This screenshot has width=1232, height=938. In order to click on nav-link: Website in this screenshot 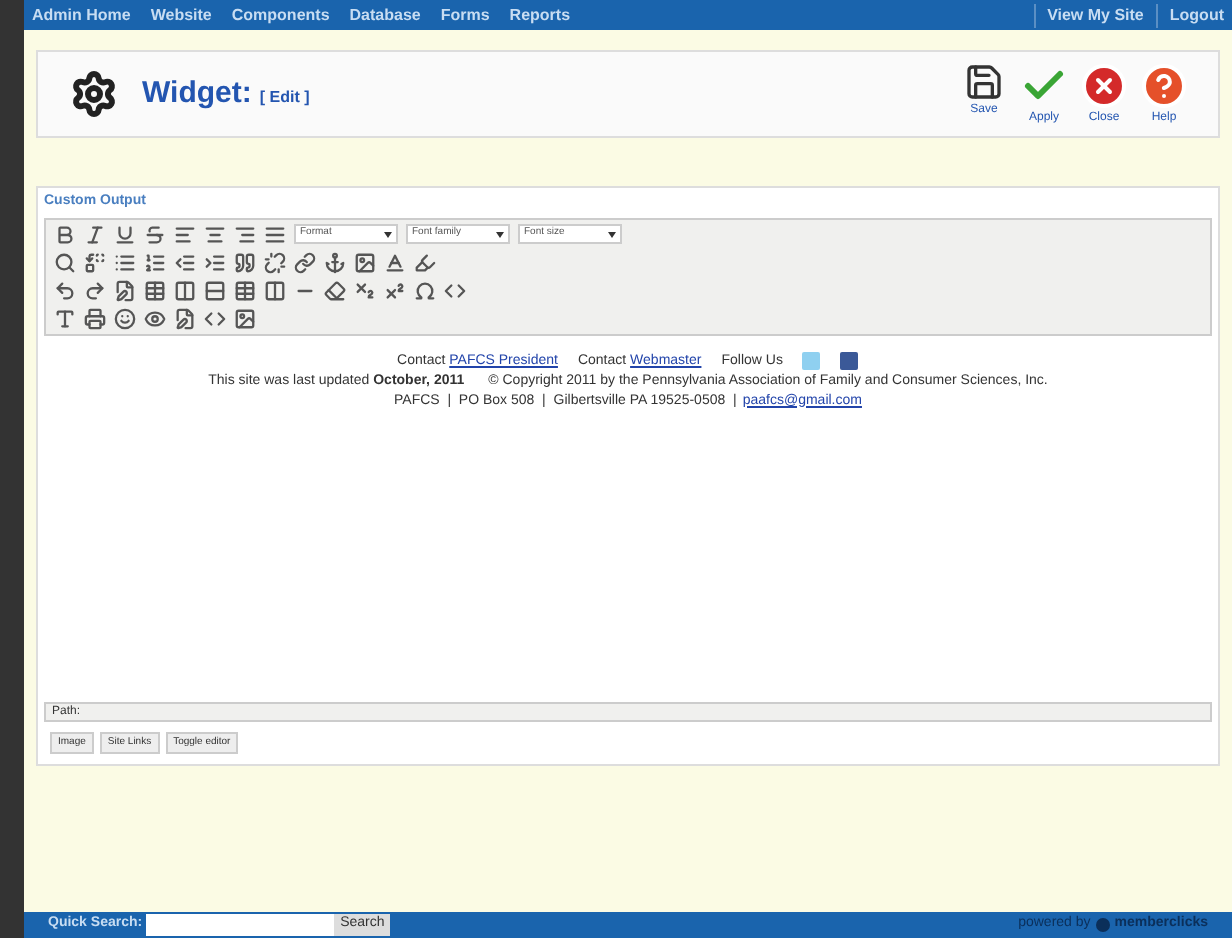, I will do `click(181, 15)`.